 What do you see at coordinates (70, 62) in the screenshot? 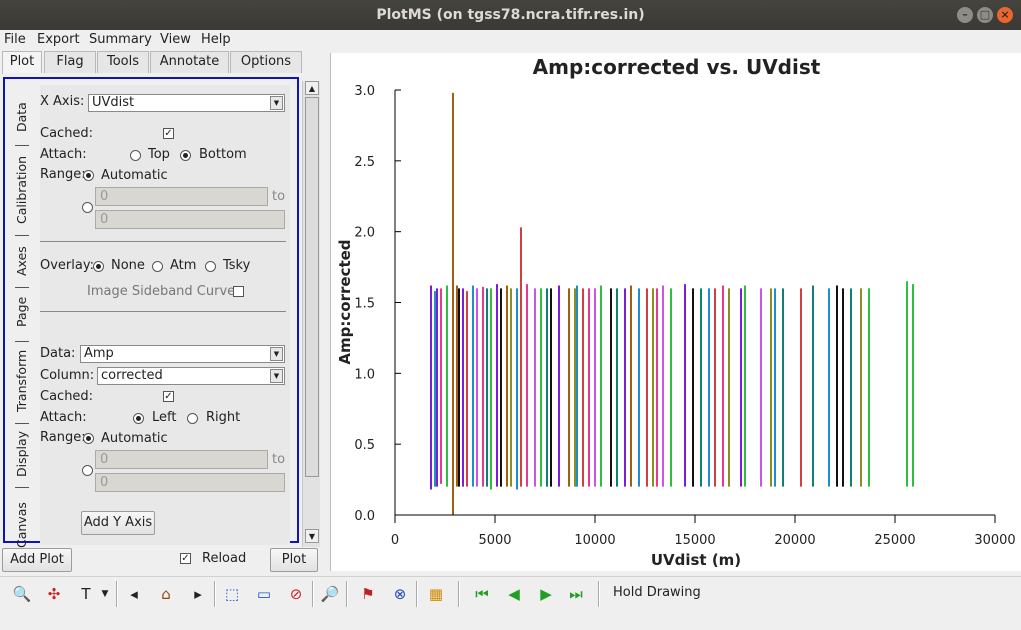
I see `tab-flag: Flag` at bounding box center [70, 62].